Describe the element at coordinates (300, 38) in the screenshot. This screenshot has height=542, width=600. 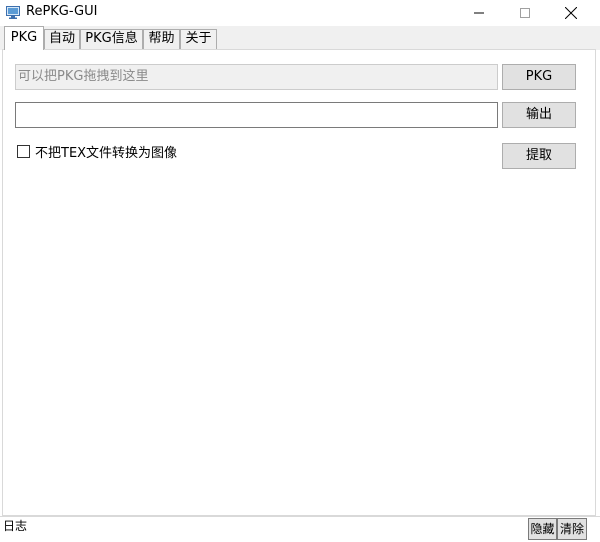
I see `tab-strip: PKG 自动 PKG信息 帮助 关于` at that location.